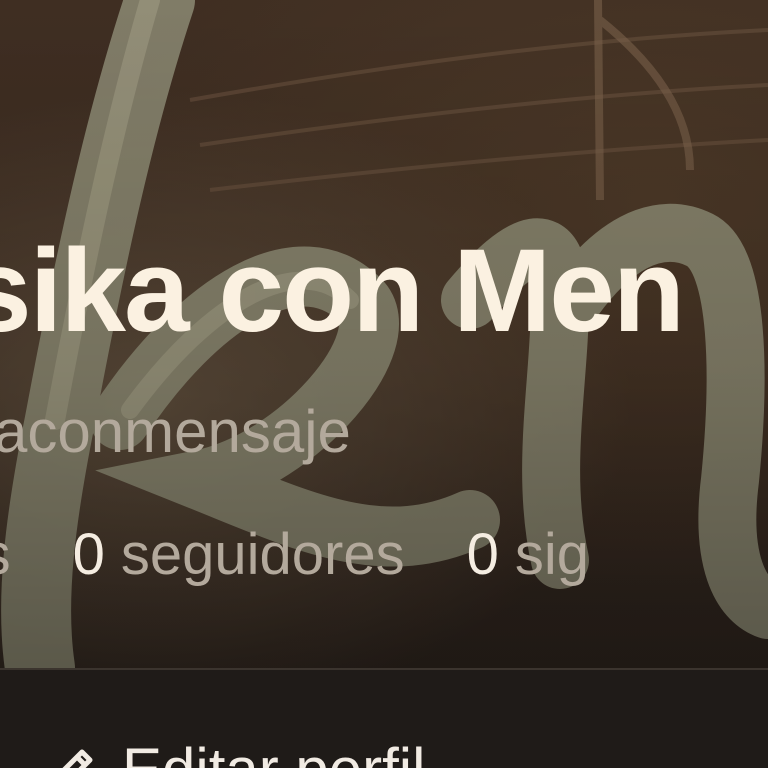 This screenshot has width=768, height=768. I want to click on edit-profile-label: Editar perfil, so click(273, 754).